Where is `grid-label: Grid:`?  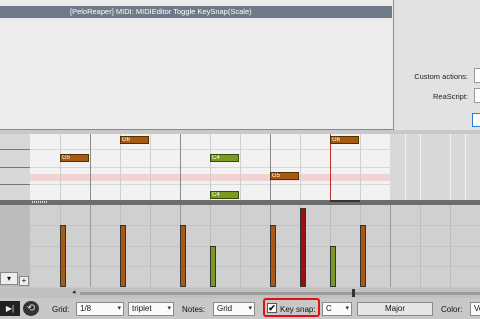 grid-label: Grid: is located at coordinates (61, 309).